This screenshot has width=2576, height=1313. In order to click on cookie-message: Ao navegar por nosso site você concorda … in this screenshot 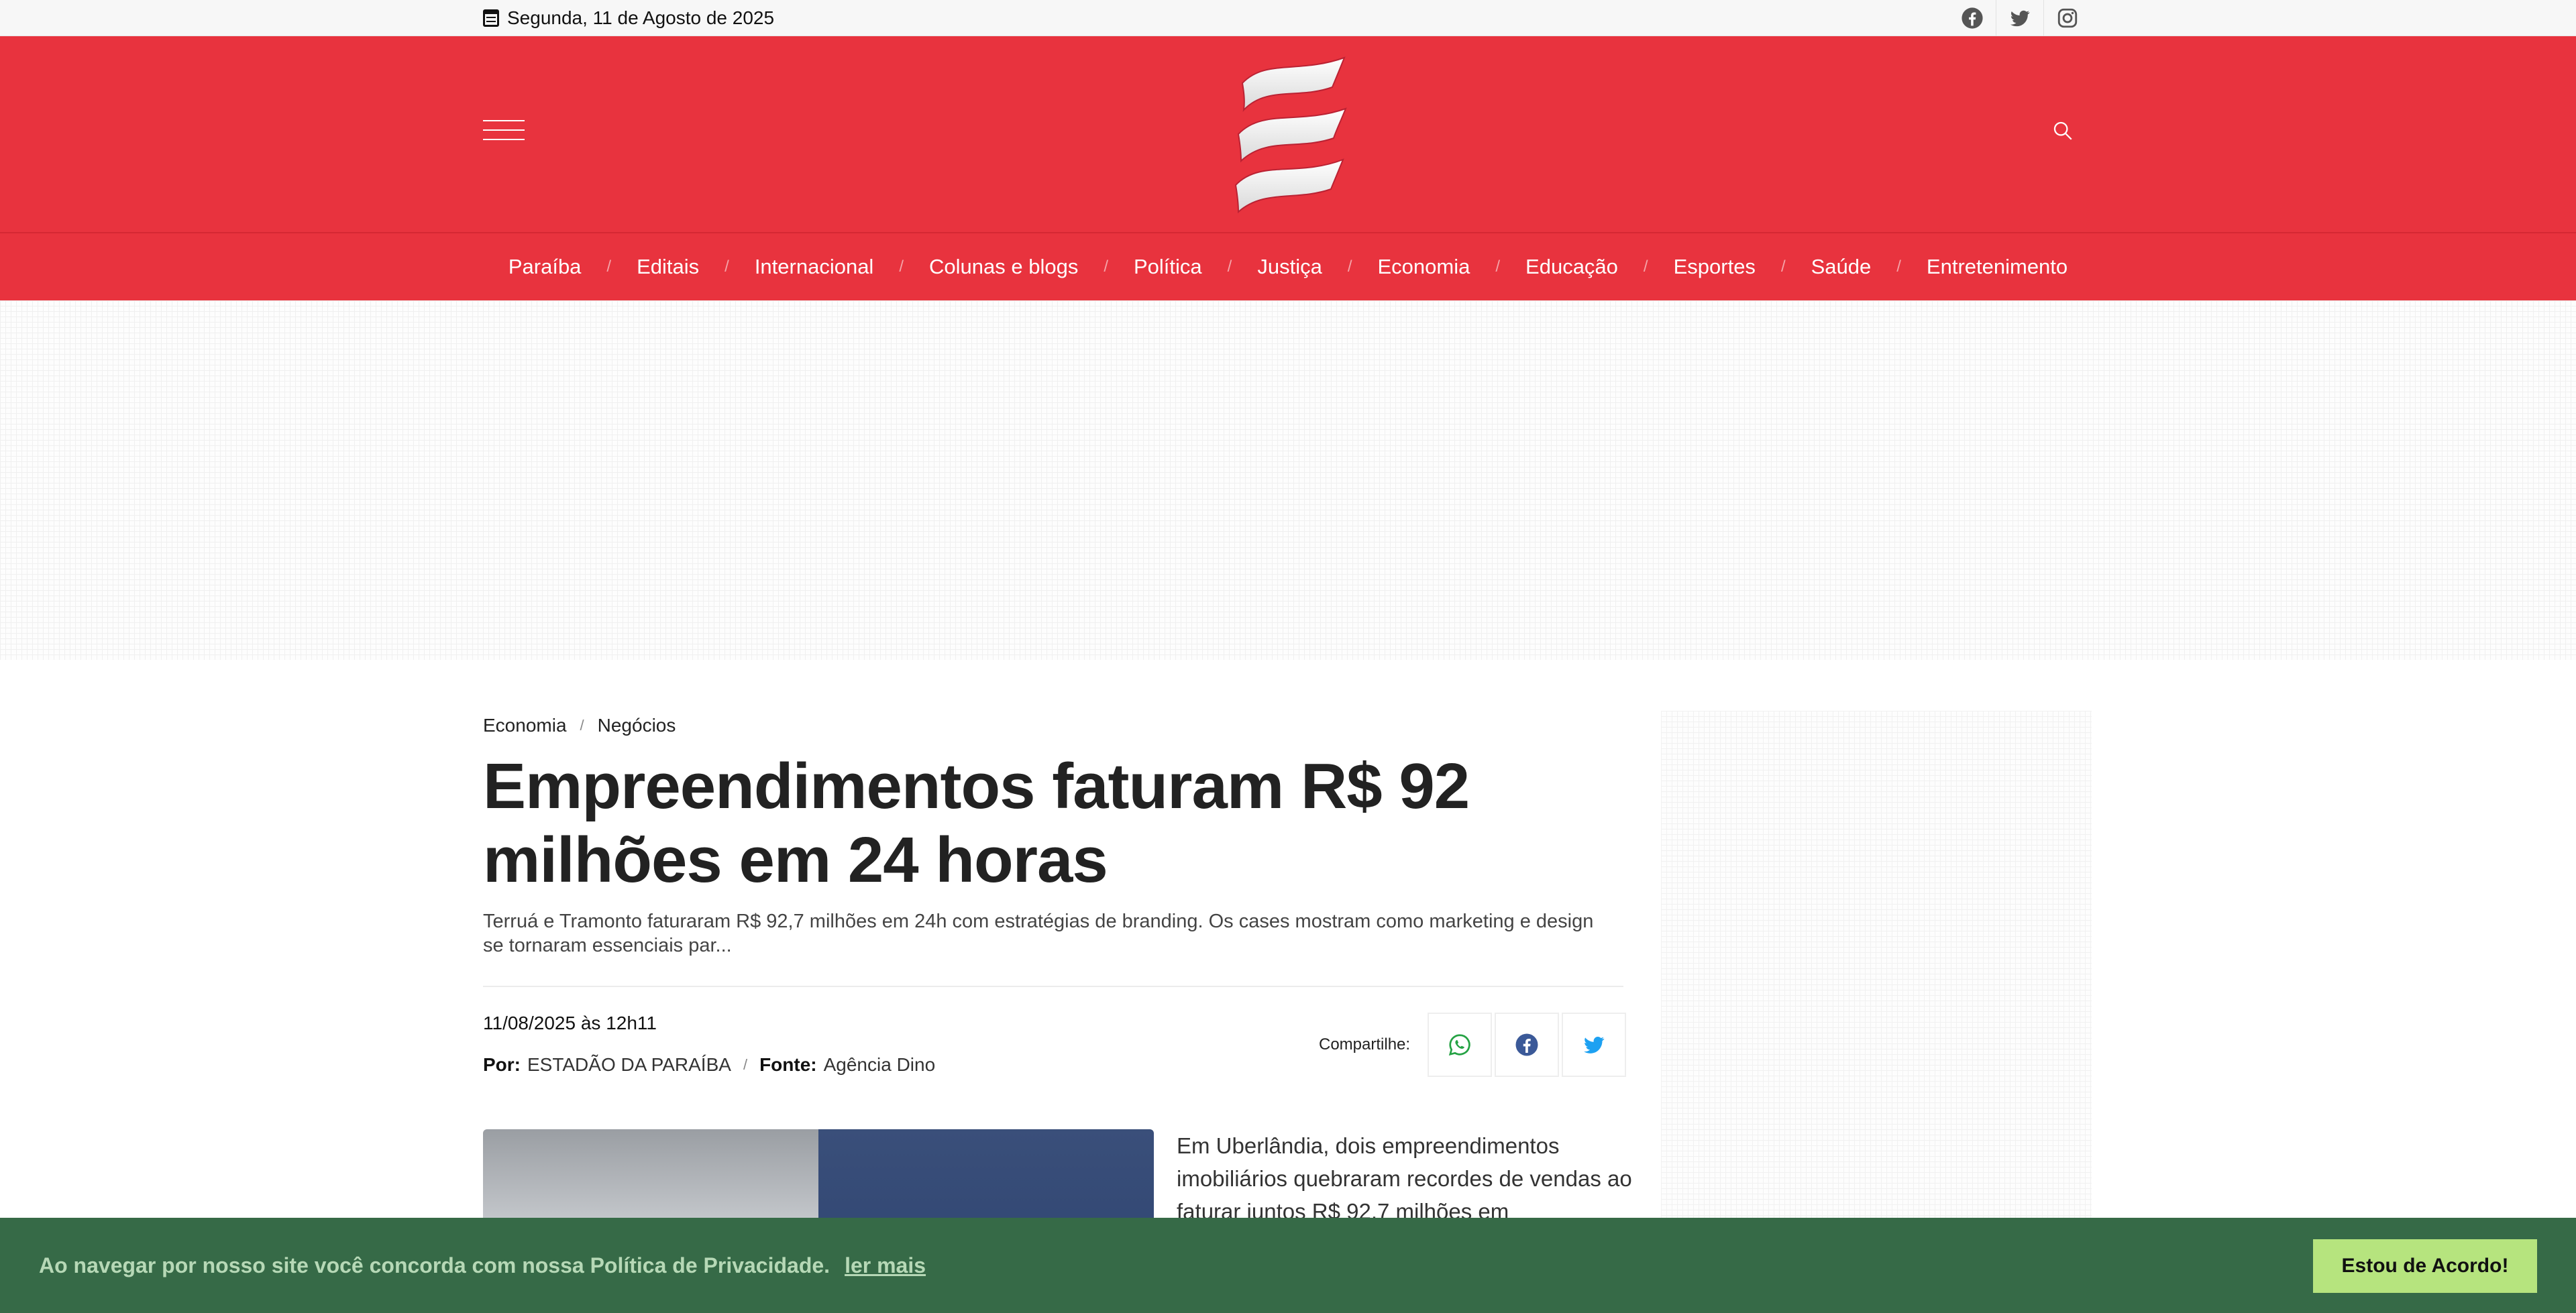, I will do `click(482, 1265)`.